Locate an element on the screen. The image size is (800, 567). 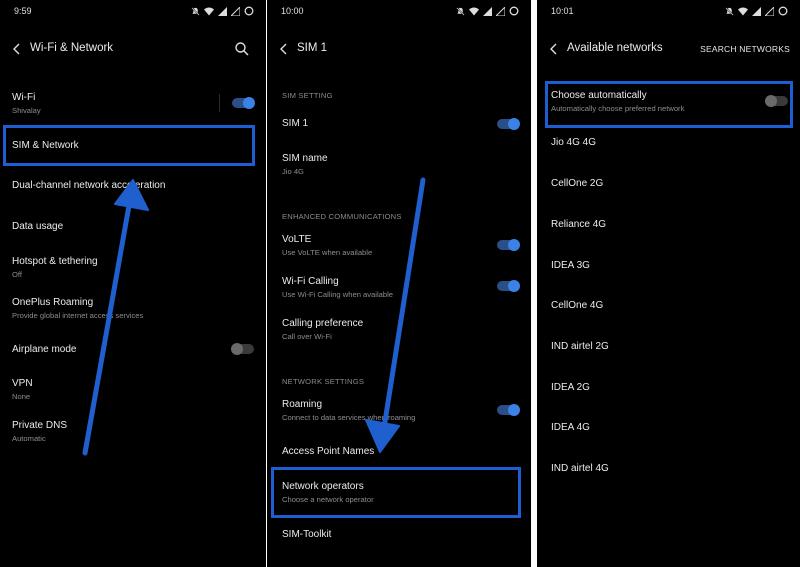
wifi-toggle is located at coordinates (243, 103).